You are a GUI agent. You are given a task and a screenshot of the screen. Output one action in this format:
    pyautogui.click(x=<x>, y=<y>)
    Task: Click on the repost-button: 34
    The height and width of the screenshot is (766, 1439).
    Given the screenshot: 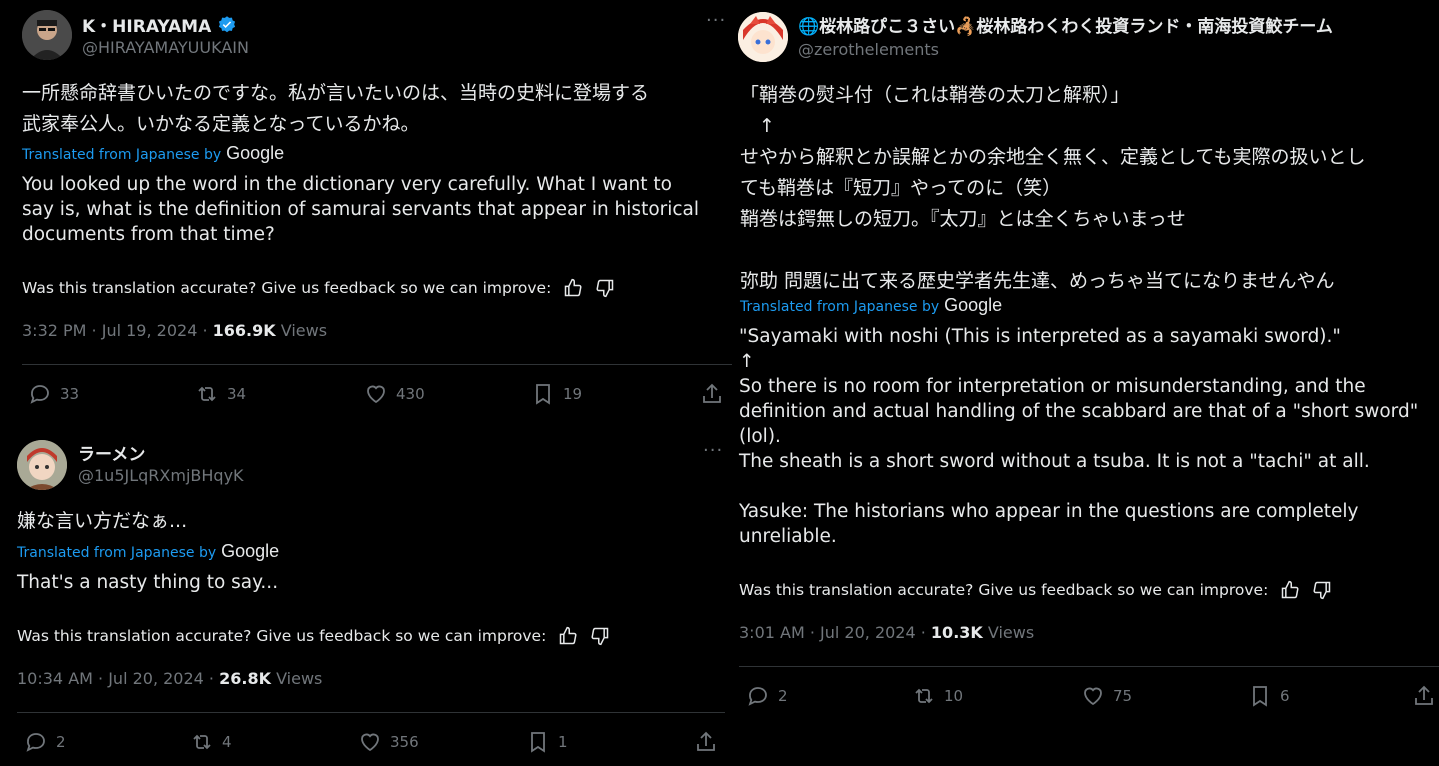 What is the action you would take?
    pyautogui.click(x=220, y=394)
    